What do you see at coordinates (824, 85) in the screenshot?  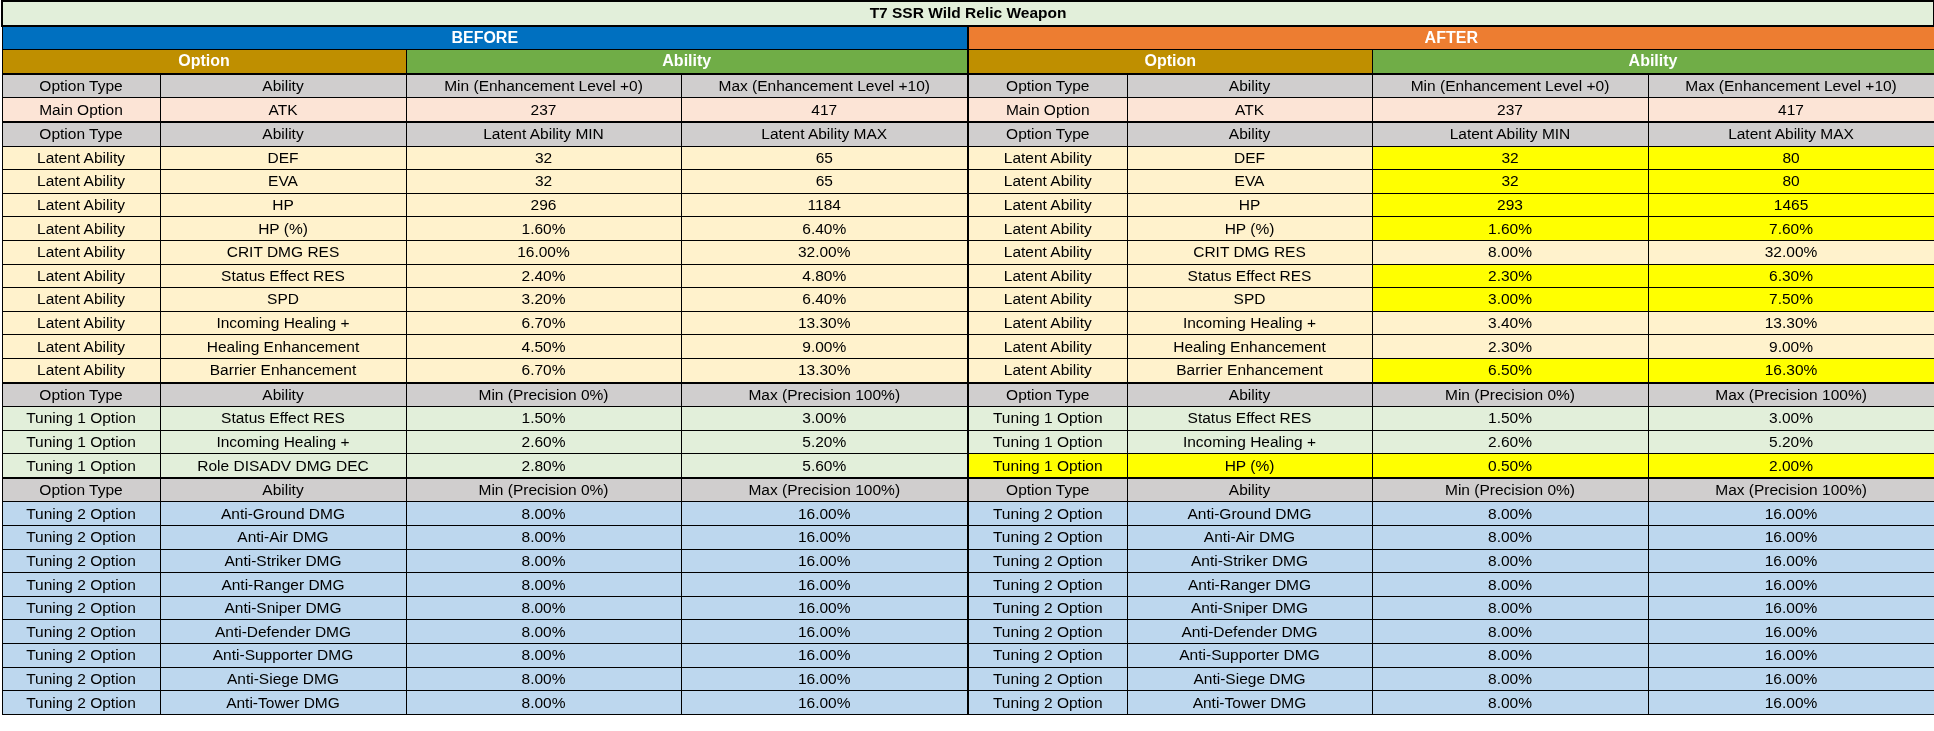 I see `column-header: Max (Enhancement Level +10)` at bounding box center [824, 85].